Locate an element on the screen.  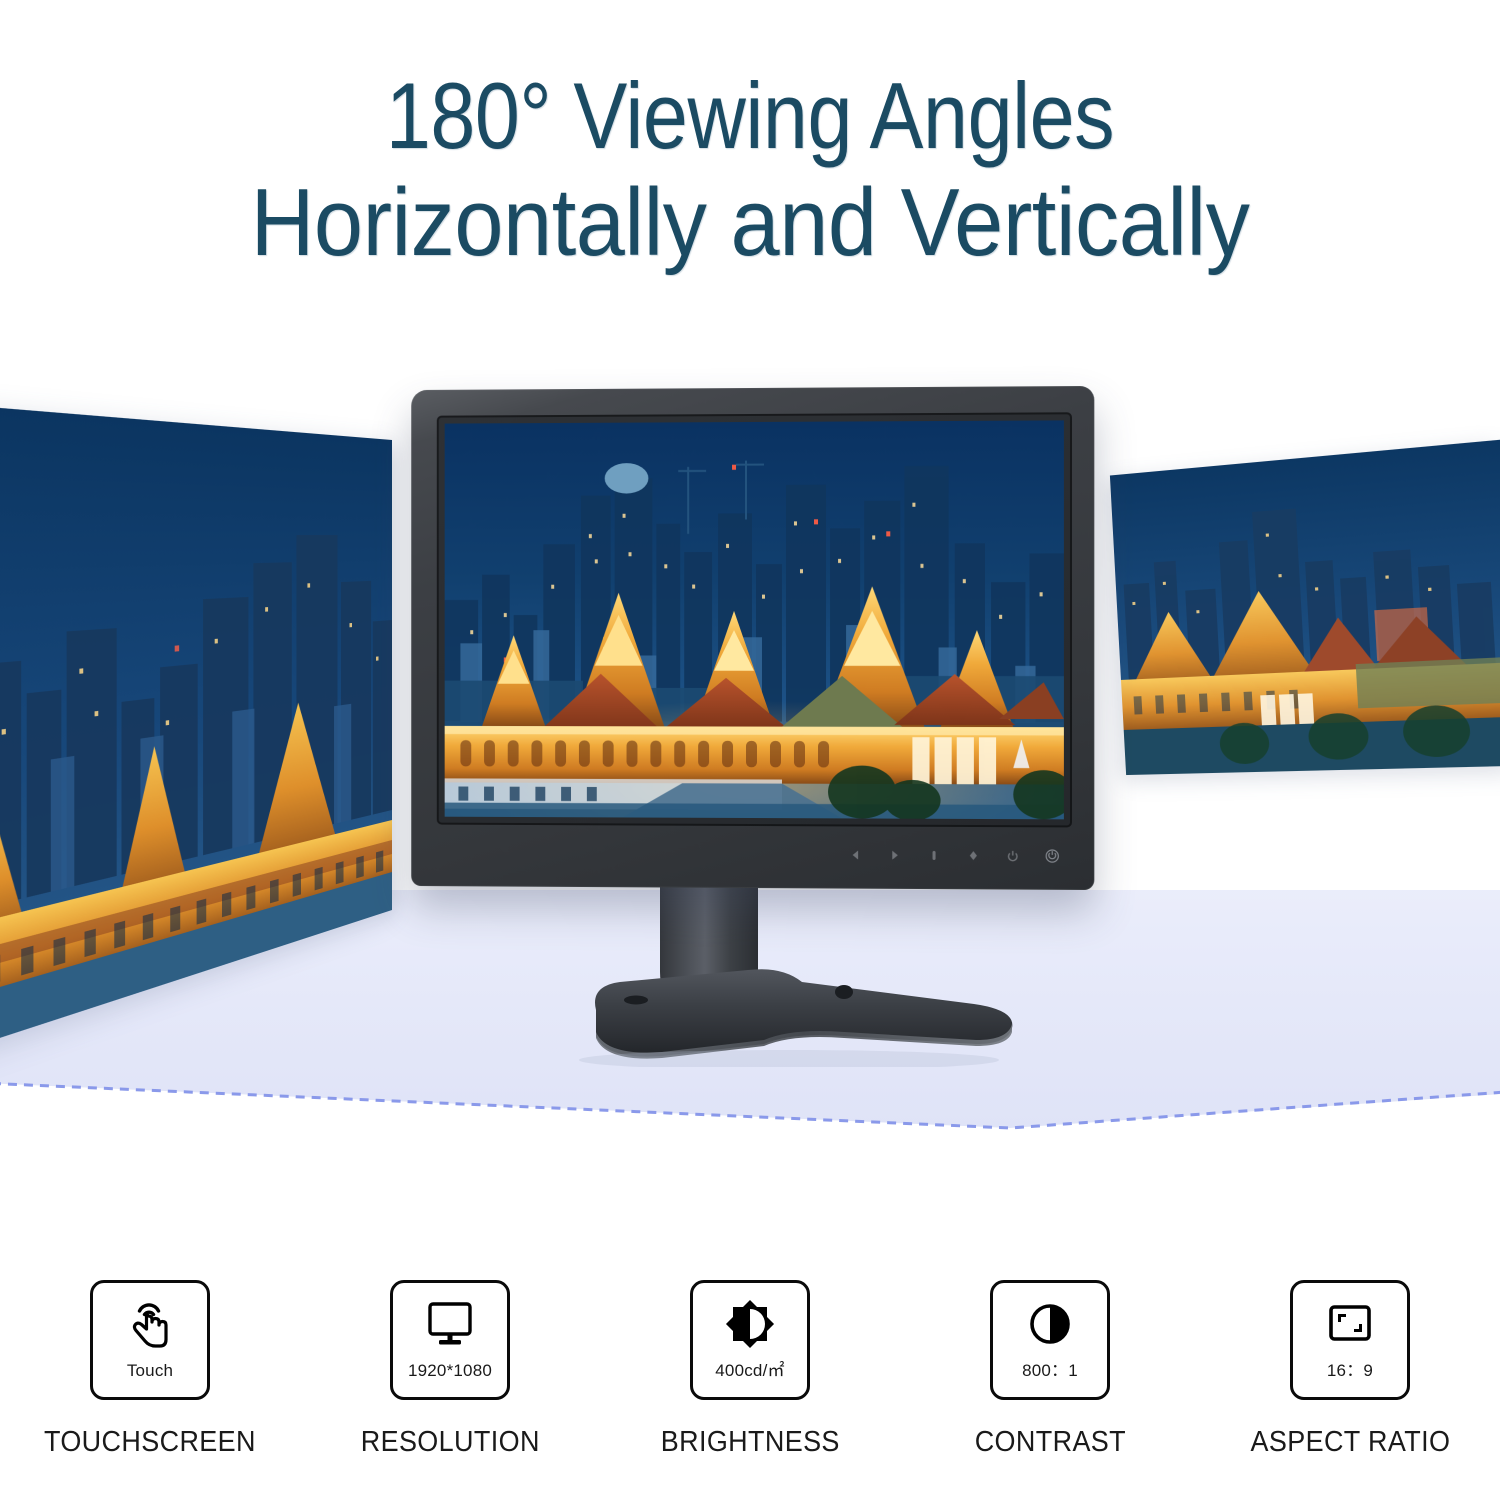
brightness-icon is located at coordinates (750, 1324).